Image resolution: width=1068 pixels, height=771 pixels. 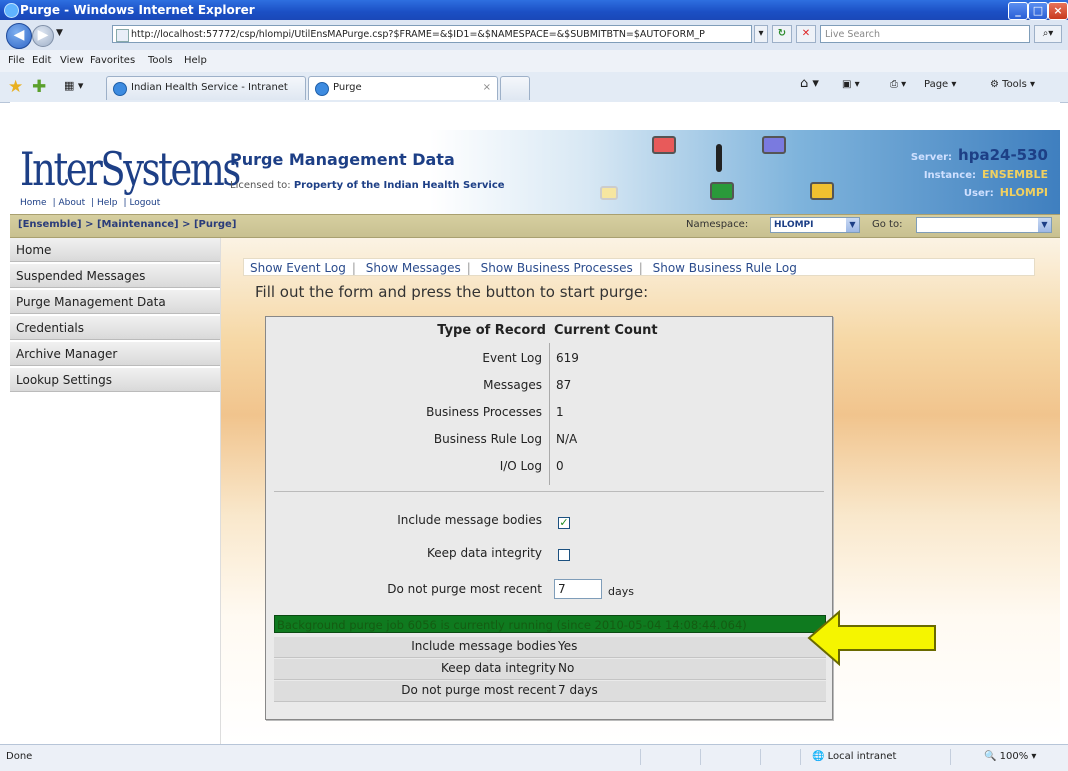 What do you see at coordinates (550, 669) in the screenshot?
I see `status-row: Keep data integrity No` at bounding box center [550, 669].